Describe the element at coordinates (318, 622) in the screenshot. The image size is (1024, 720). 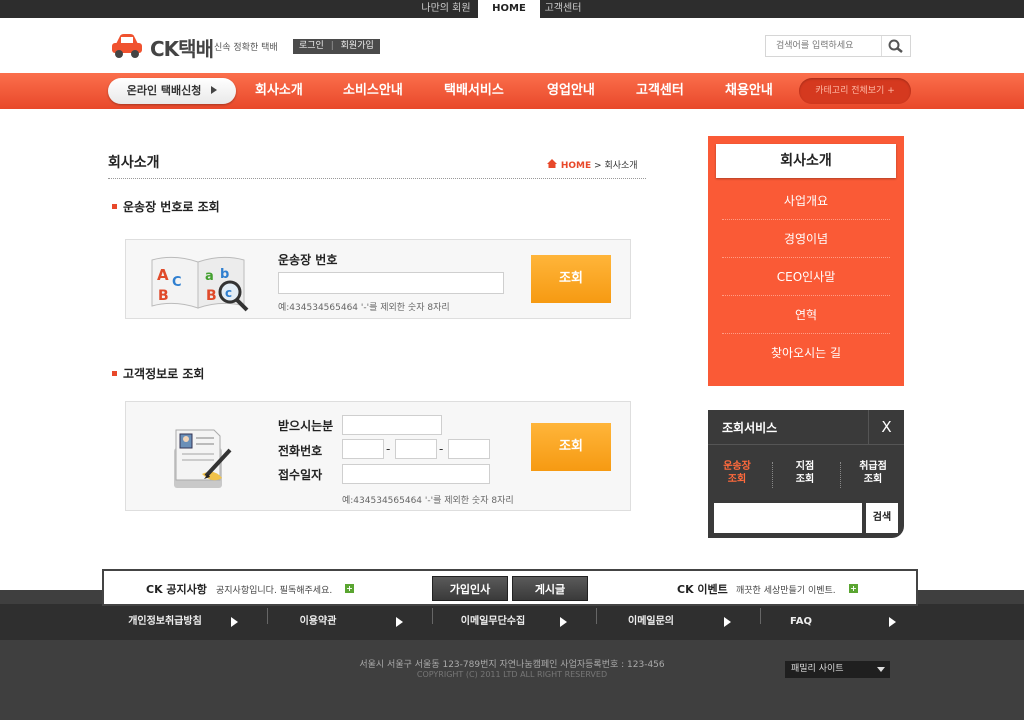
I see `footer-link-terms: 이용약관` at that location.